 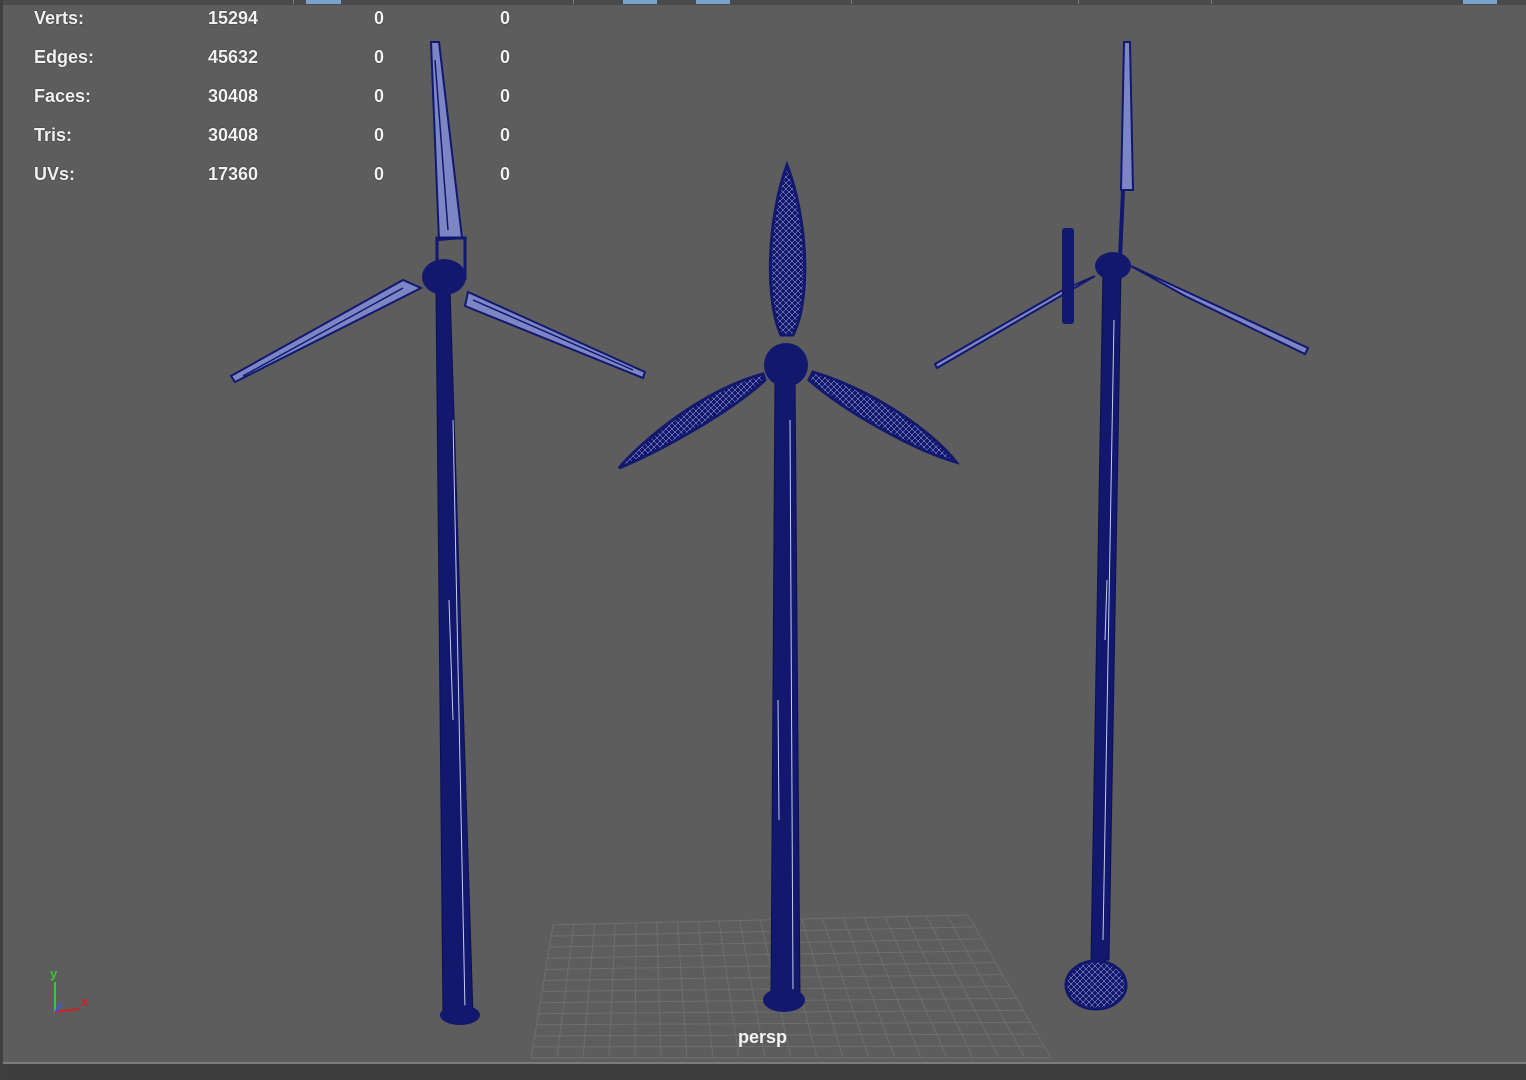 I want to click on x-axis-label: x, so click(x=85, y=1001).